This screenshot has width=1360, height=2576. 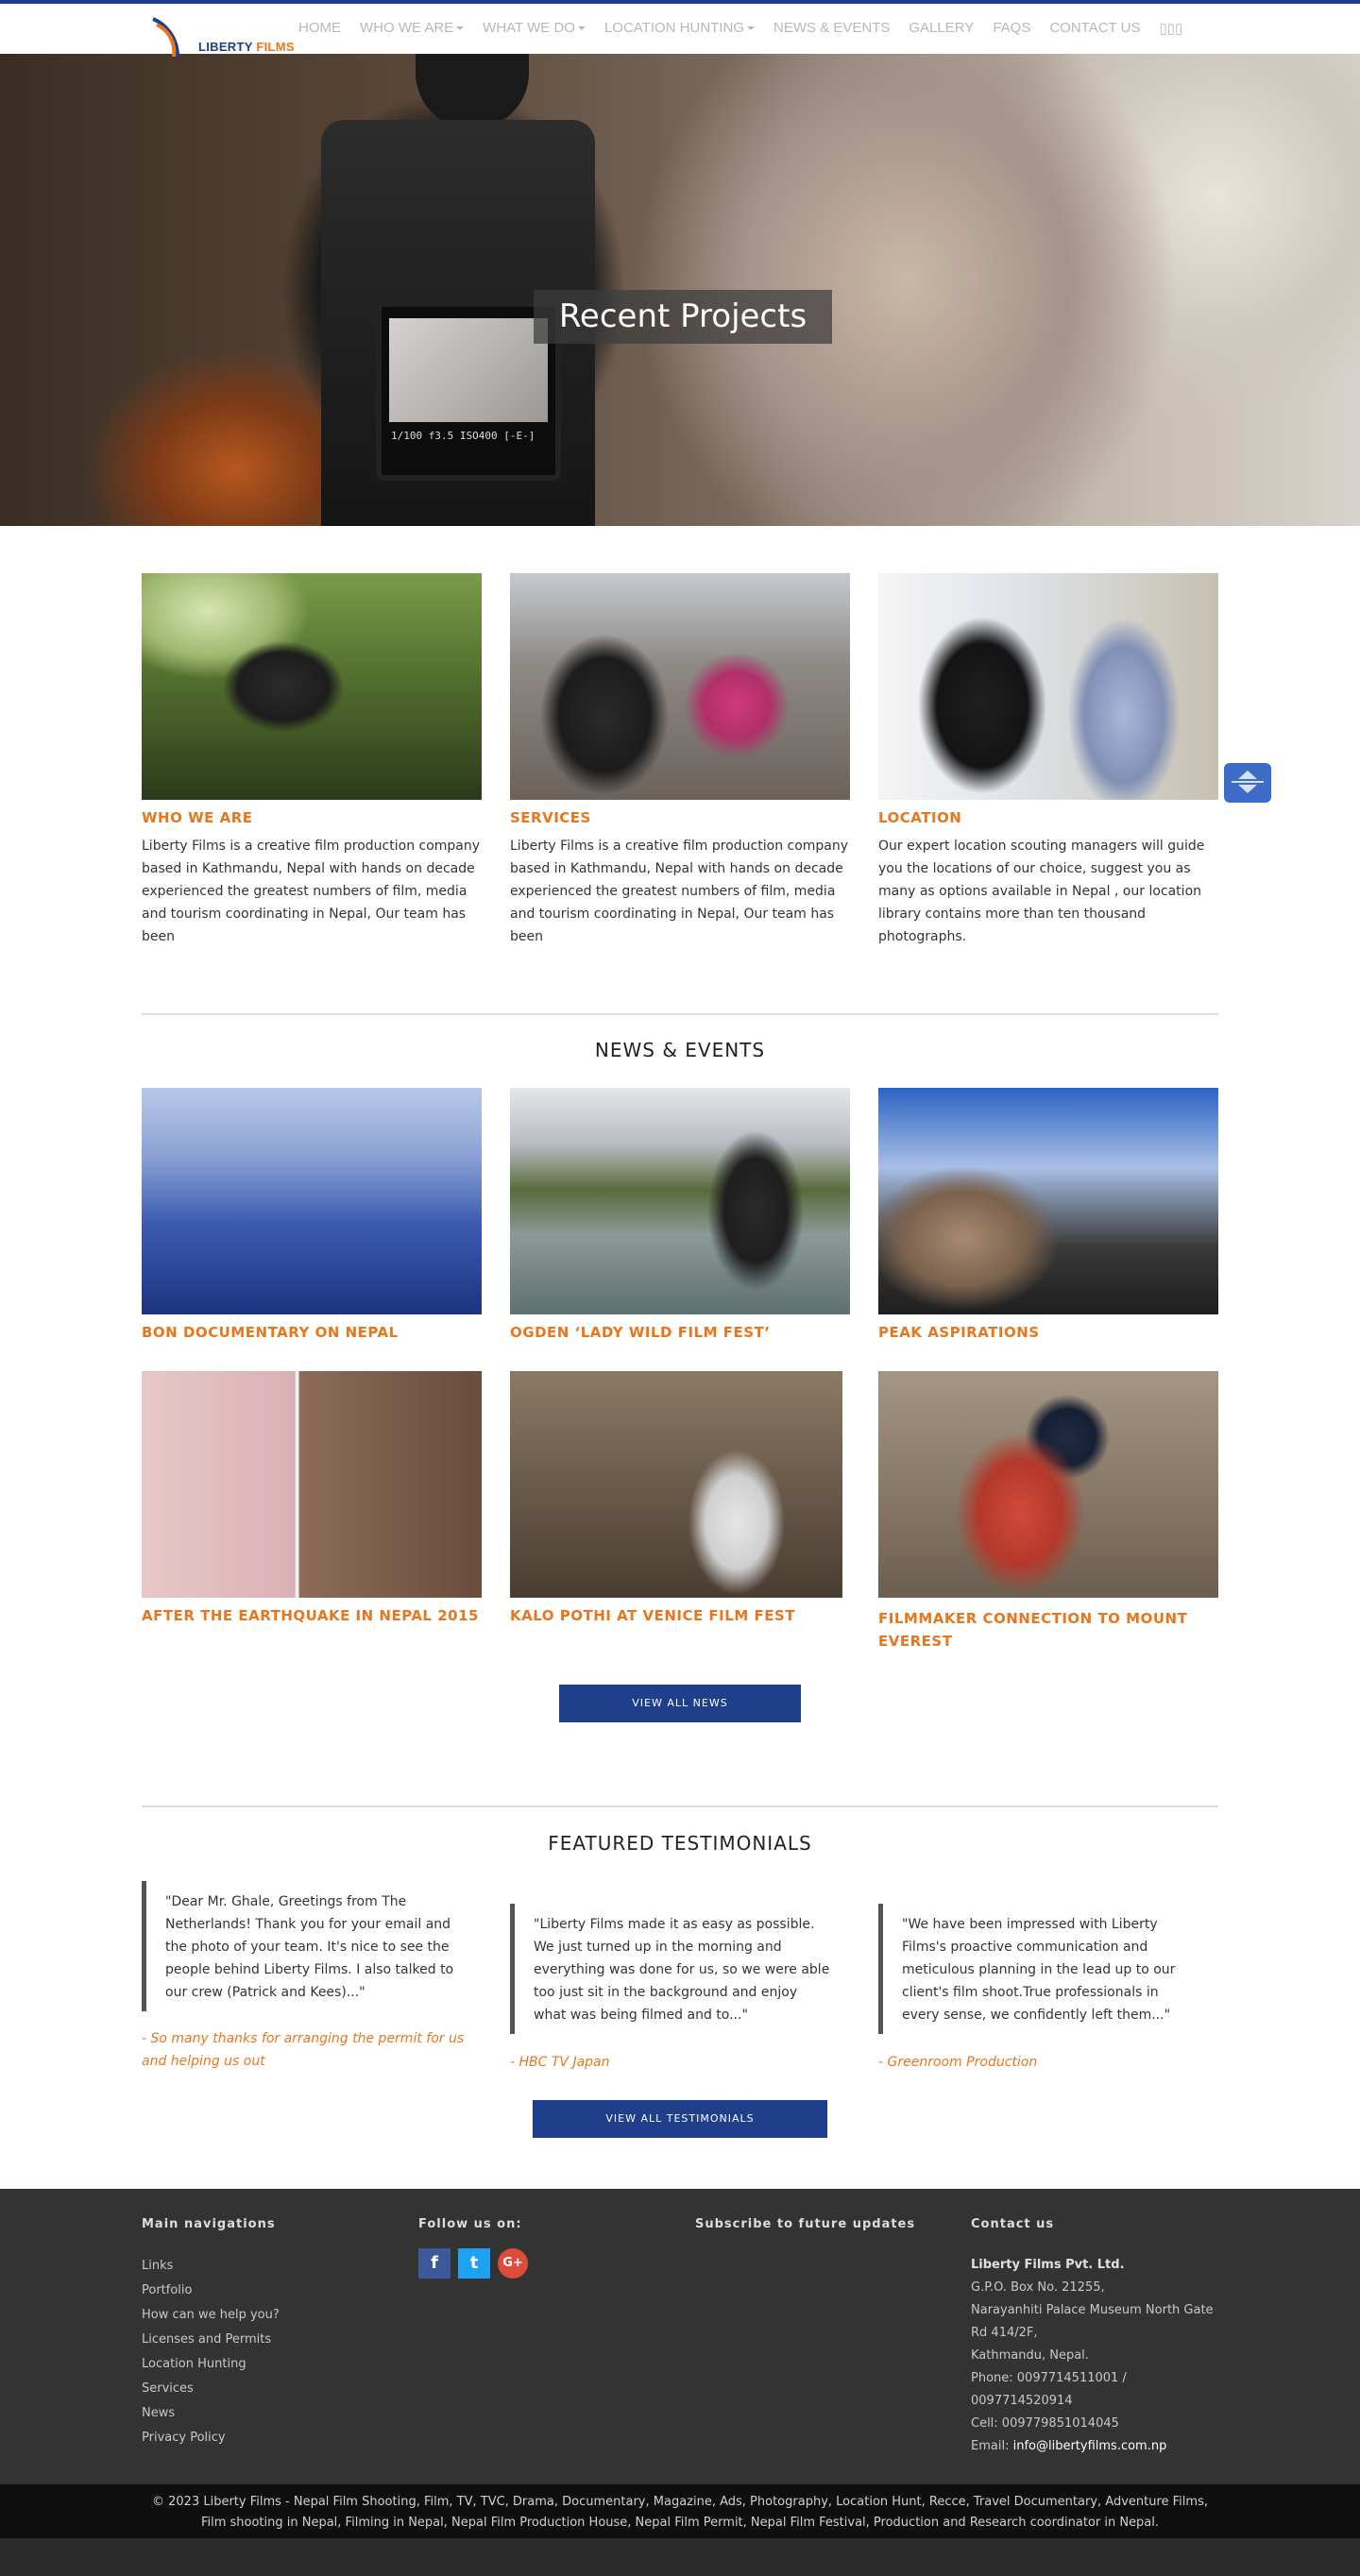 I want to click on footer-link: Licenses and Permits, so click(x=264, y=2340).